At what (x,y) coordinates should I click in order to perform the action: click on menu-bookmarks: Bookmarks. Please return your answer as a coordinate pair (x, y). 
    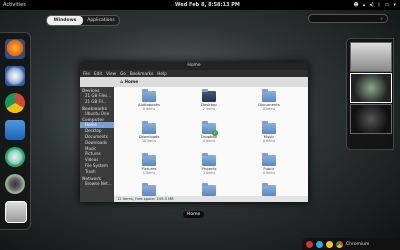
    Looking at the image, I should click on (141, 73).